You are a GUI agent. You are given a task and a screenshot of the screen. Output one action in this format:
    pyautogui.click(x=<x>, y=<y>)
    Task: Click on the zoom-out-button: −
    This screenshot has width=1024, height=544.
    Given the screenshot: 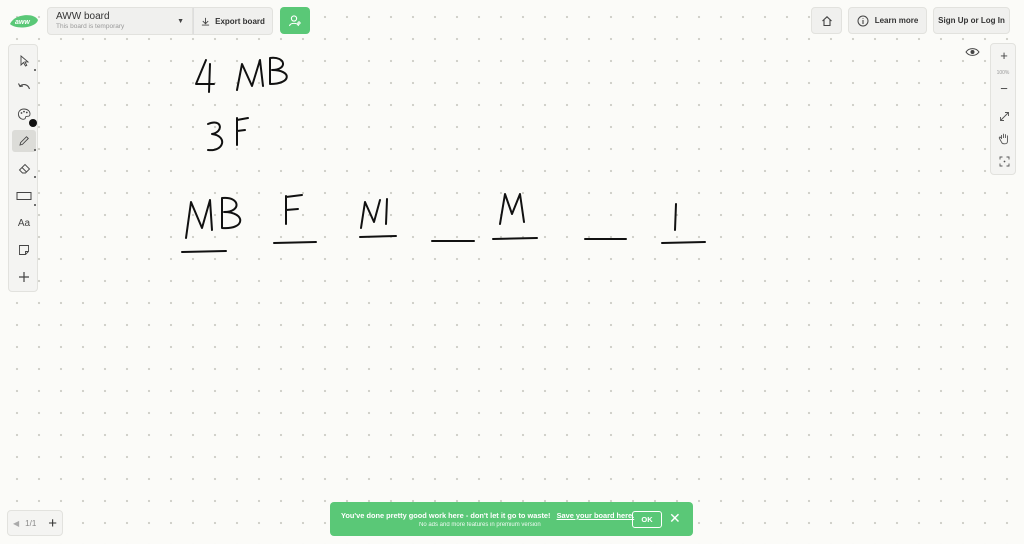 What is the action you would take?
    pyautogui.click(x=1004, y=88)
    